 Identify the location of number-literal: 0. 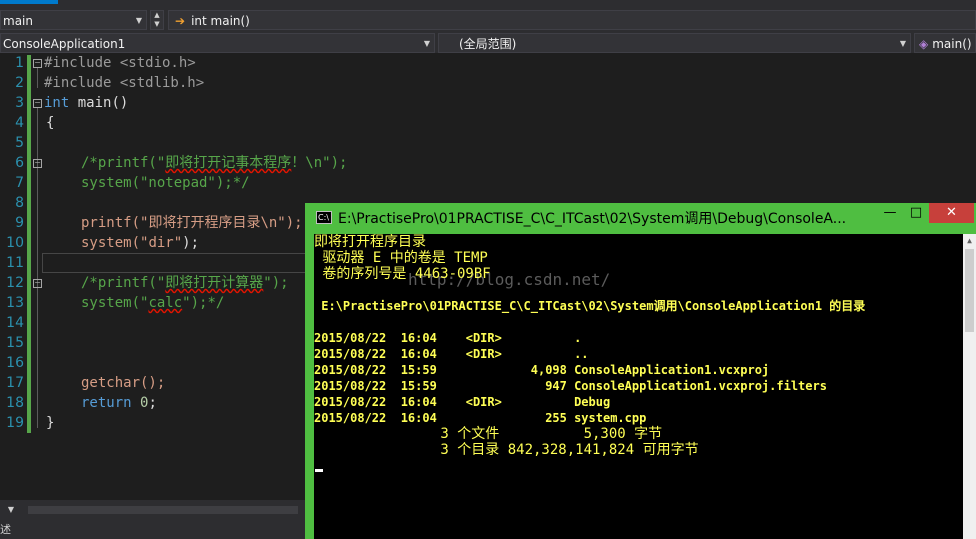
(140, 403).